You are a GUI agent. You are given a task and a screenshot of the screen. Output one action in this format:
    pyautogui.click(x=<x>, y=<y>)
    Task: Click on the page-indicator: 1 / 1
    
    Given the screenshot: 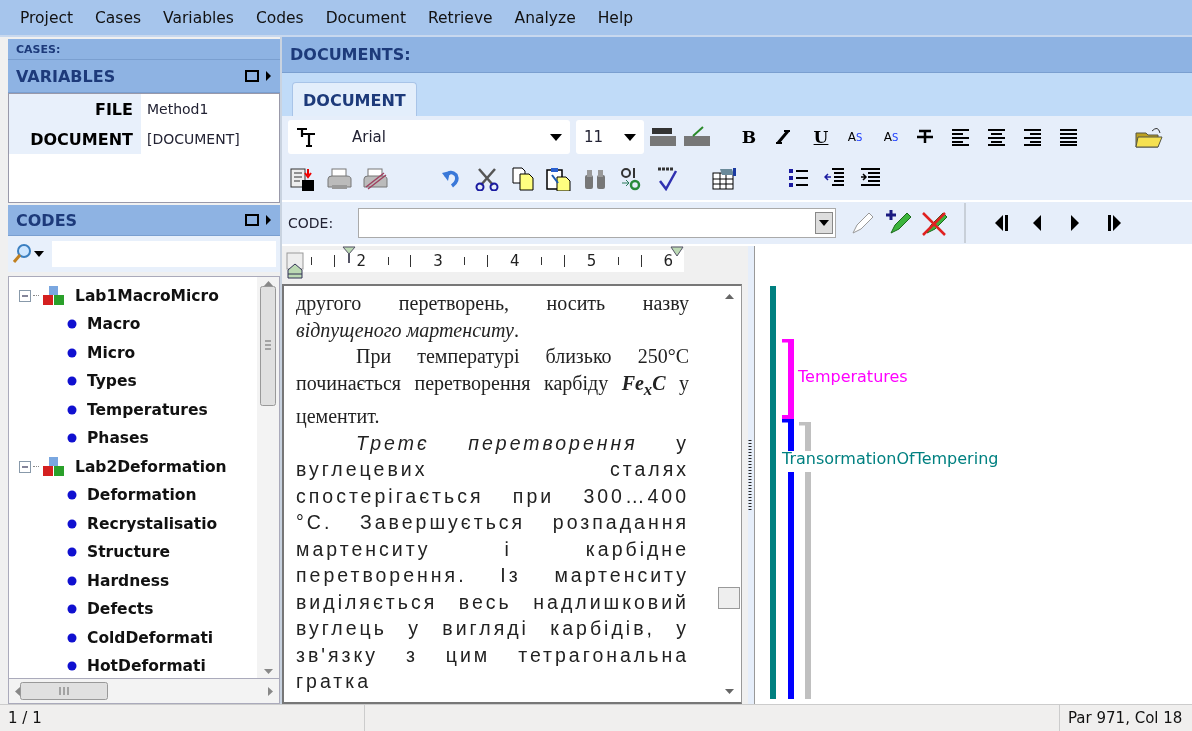 What is the action you would take?
    pyautogui.click(x=25, y=718)
    